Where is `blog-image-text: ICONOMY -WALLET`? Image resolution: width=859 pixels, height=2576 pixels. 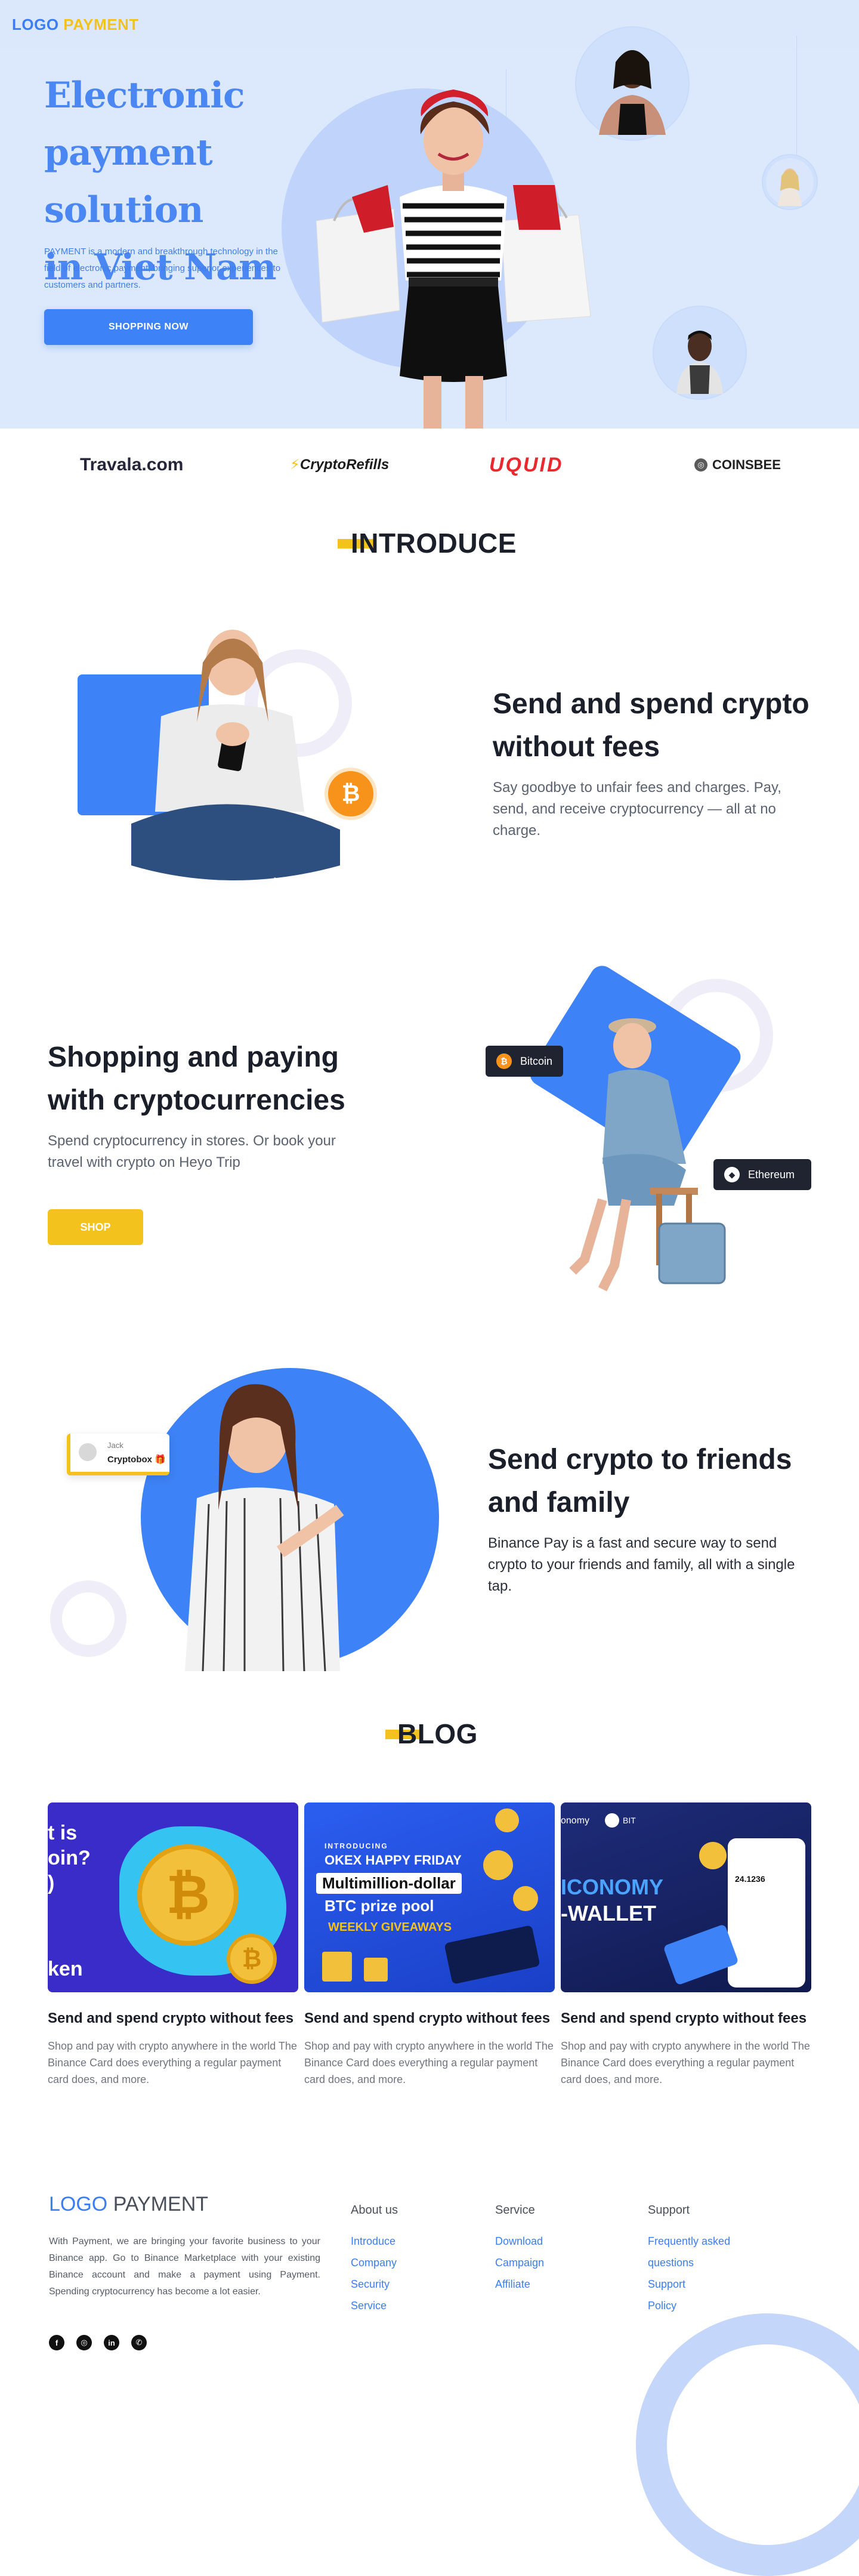
blog-image-text: ICONOMY -WALLET is located at coordinates (612, 1900).